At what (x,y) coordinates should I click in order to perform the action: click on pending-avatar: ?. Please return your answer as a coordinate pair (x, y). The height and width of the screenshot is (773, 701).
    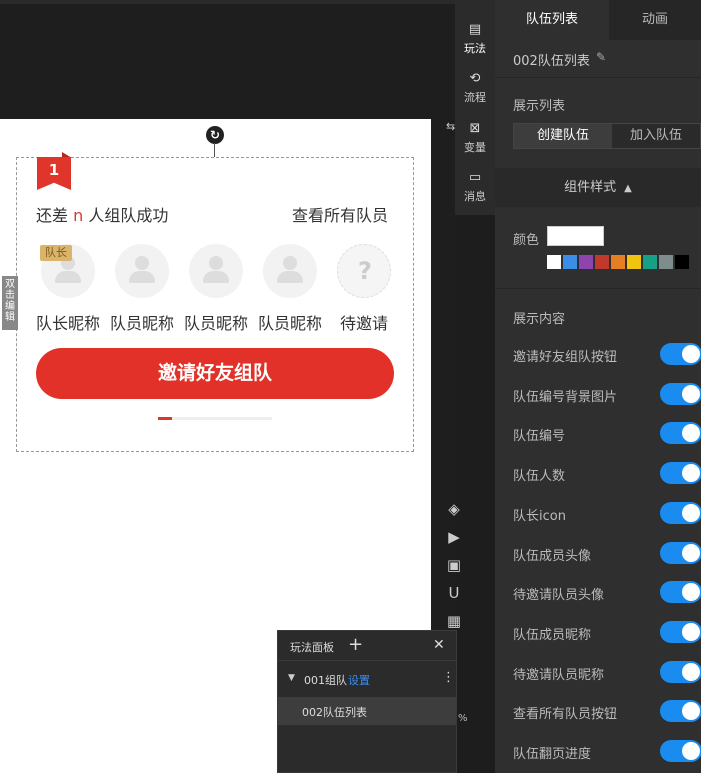
    Looking at the image, I should click on (364, 271).